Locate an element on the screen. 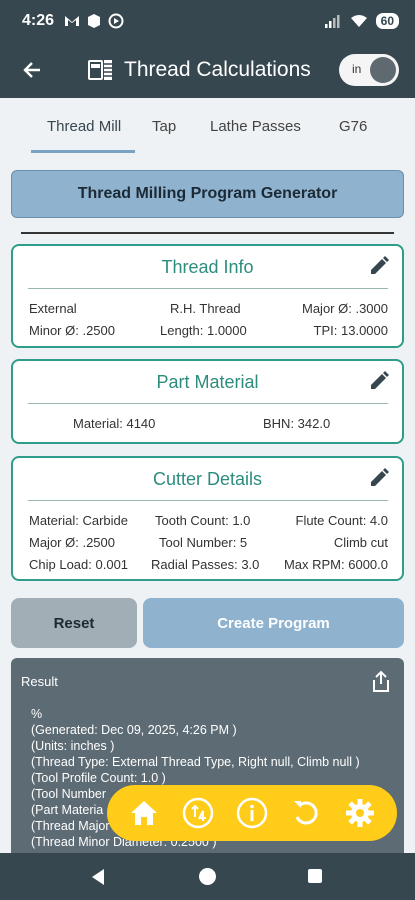 This screenshot has height=900, width=415. section-divider is located at coordinates (207, 233).